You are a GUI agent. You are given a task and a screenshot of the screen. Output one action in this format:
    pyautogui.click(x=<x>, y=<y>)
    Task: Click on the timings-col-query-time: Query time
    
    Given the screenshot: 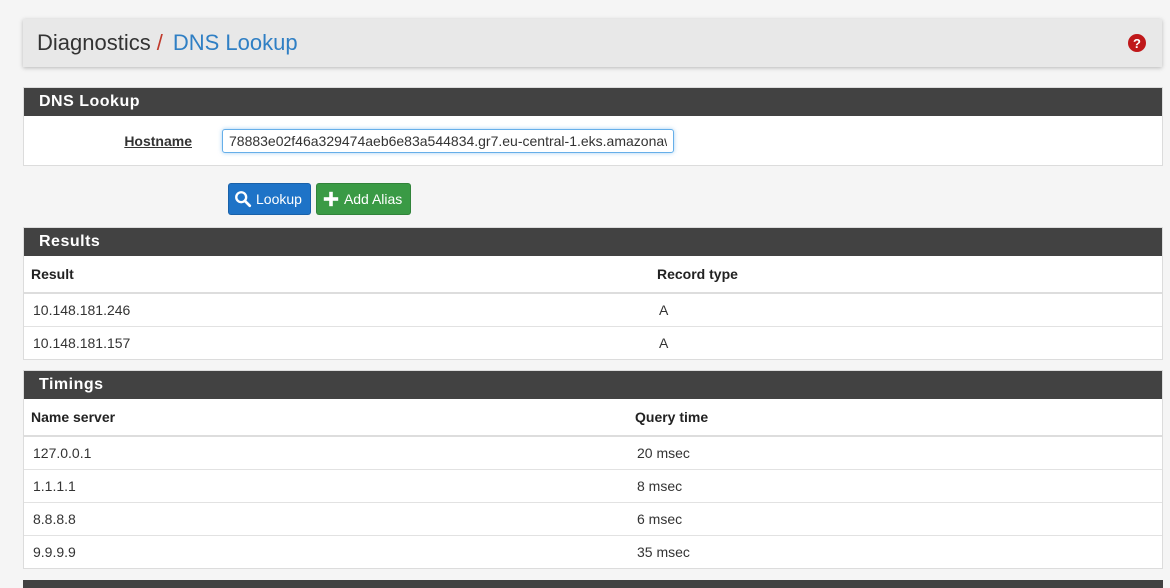 What is the action you would take?
    pyautogui.click(x=895, y=418)
    